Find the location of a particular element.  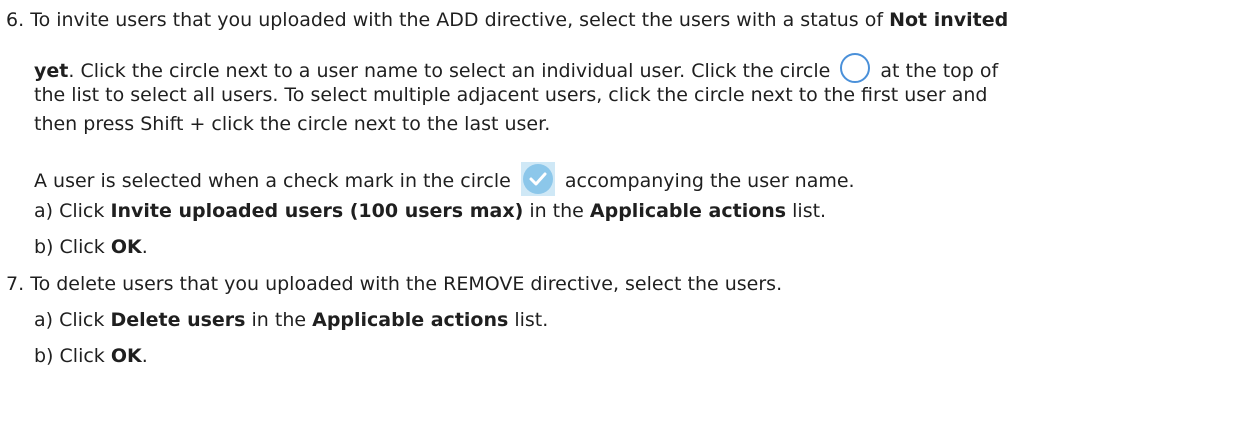

step-7-number: 7. is located at coordinates (15, 284).